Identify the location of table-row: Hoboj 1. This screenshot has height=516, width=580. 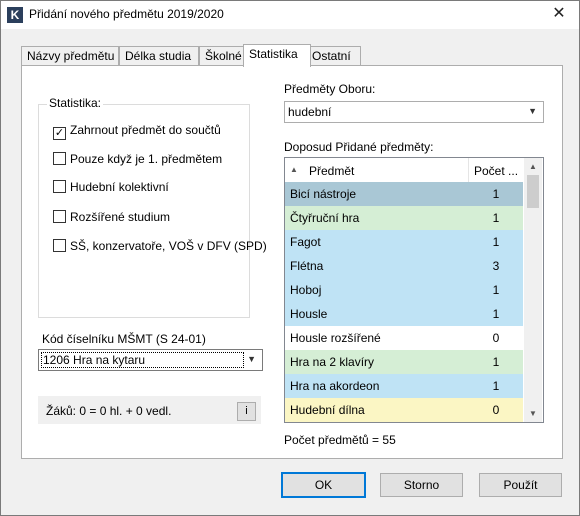
(404, 290).